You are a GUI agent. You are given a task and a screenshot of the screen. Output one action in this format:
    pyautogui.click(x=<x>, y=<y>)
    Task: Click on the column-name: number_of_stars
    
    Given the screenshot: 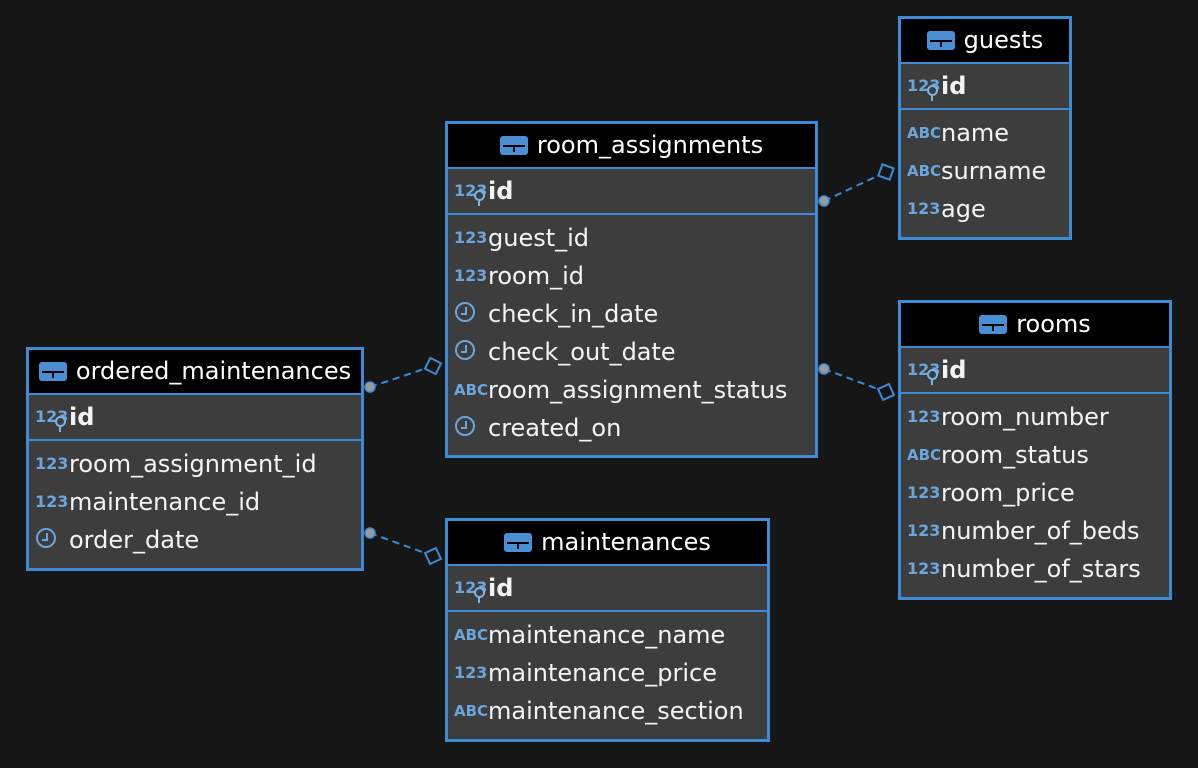 What is the action you would take?
    pyautogui.click(x=1041, y=569)
    